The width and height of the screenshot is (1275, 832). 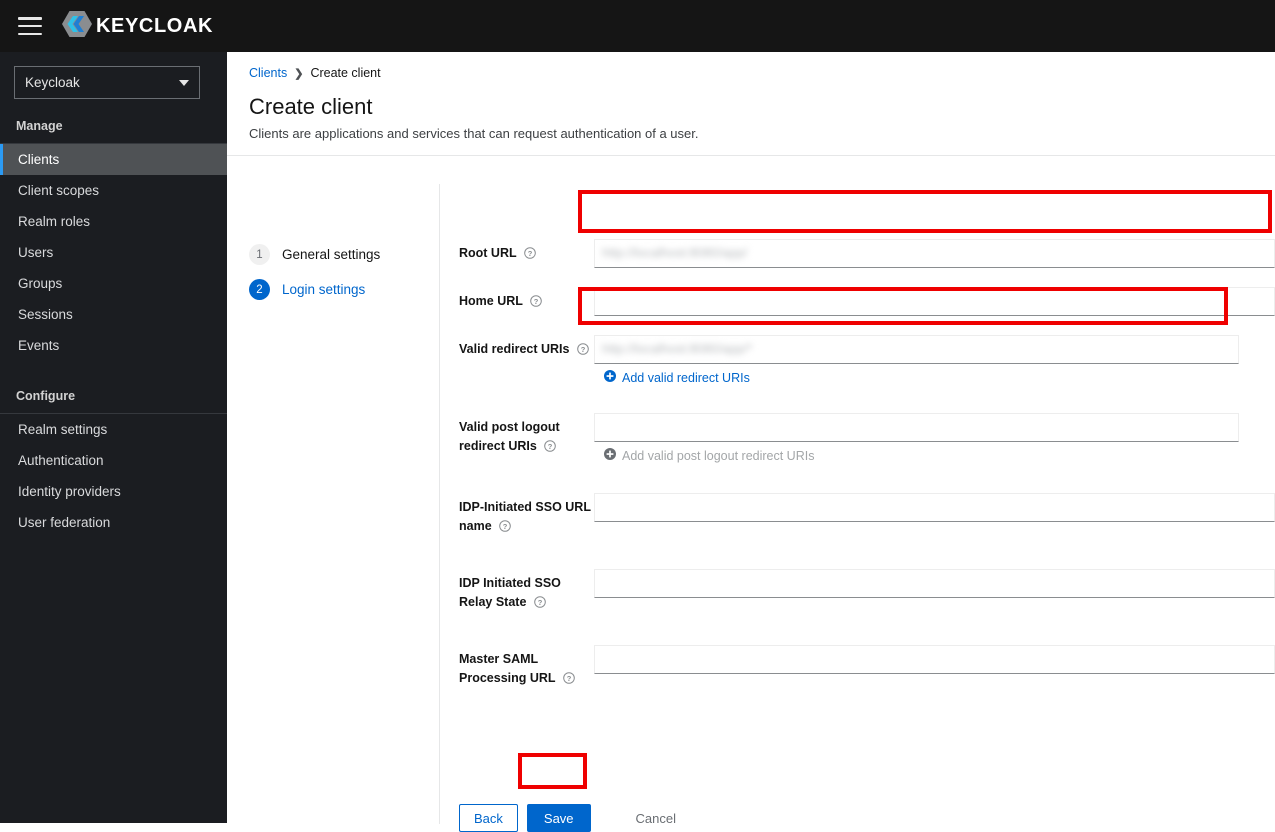 What do you see at coordinates (751, 155) in the screenshot?
I see `header-divider` at bounding box center [751, 155].